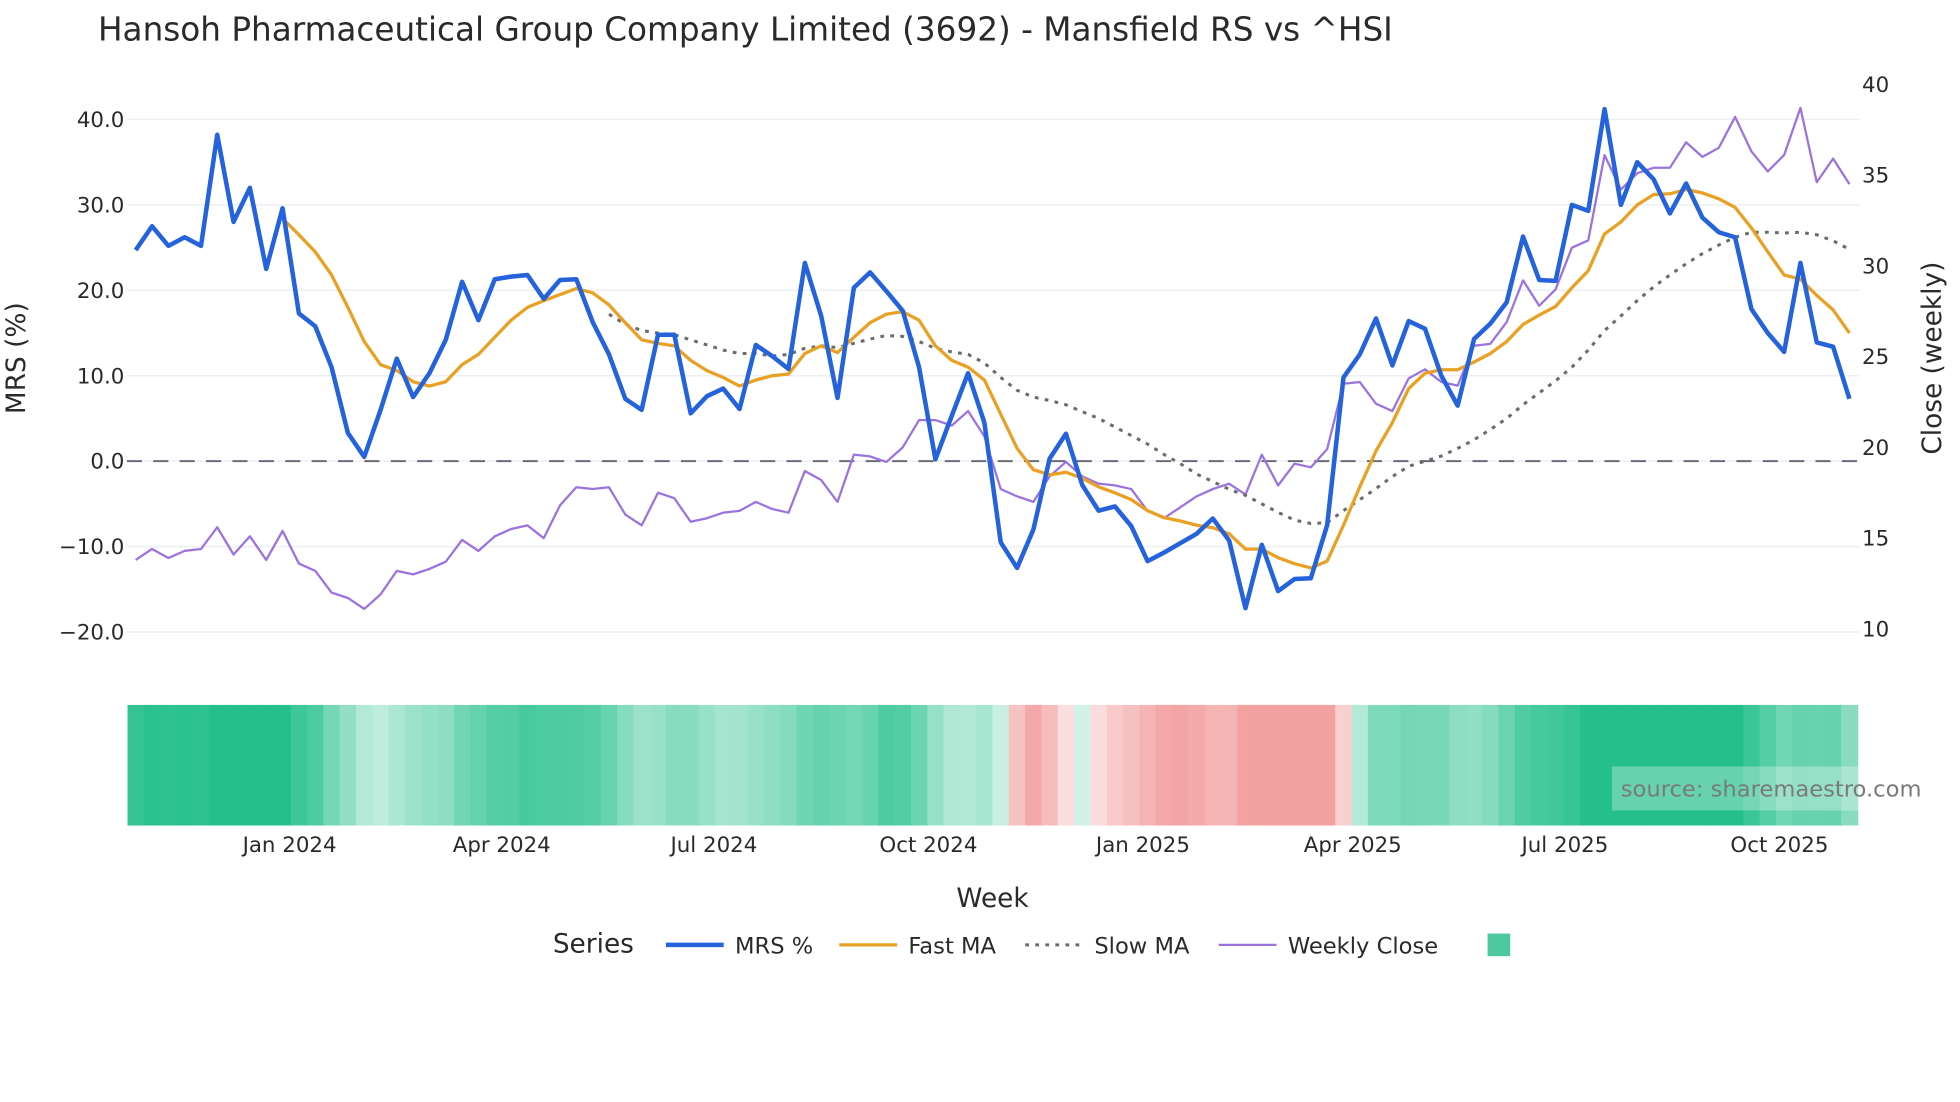 The width and height of the screenshot is (1960, 1102). I want to click on y2-axis-label: Close (weekly), so click(1933, 358).